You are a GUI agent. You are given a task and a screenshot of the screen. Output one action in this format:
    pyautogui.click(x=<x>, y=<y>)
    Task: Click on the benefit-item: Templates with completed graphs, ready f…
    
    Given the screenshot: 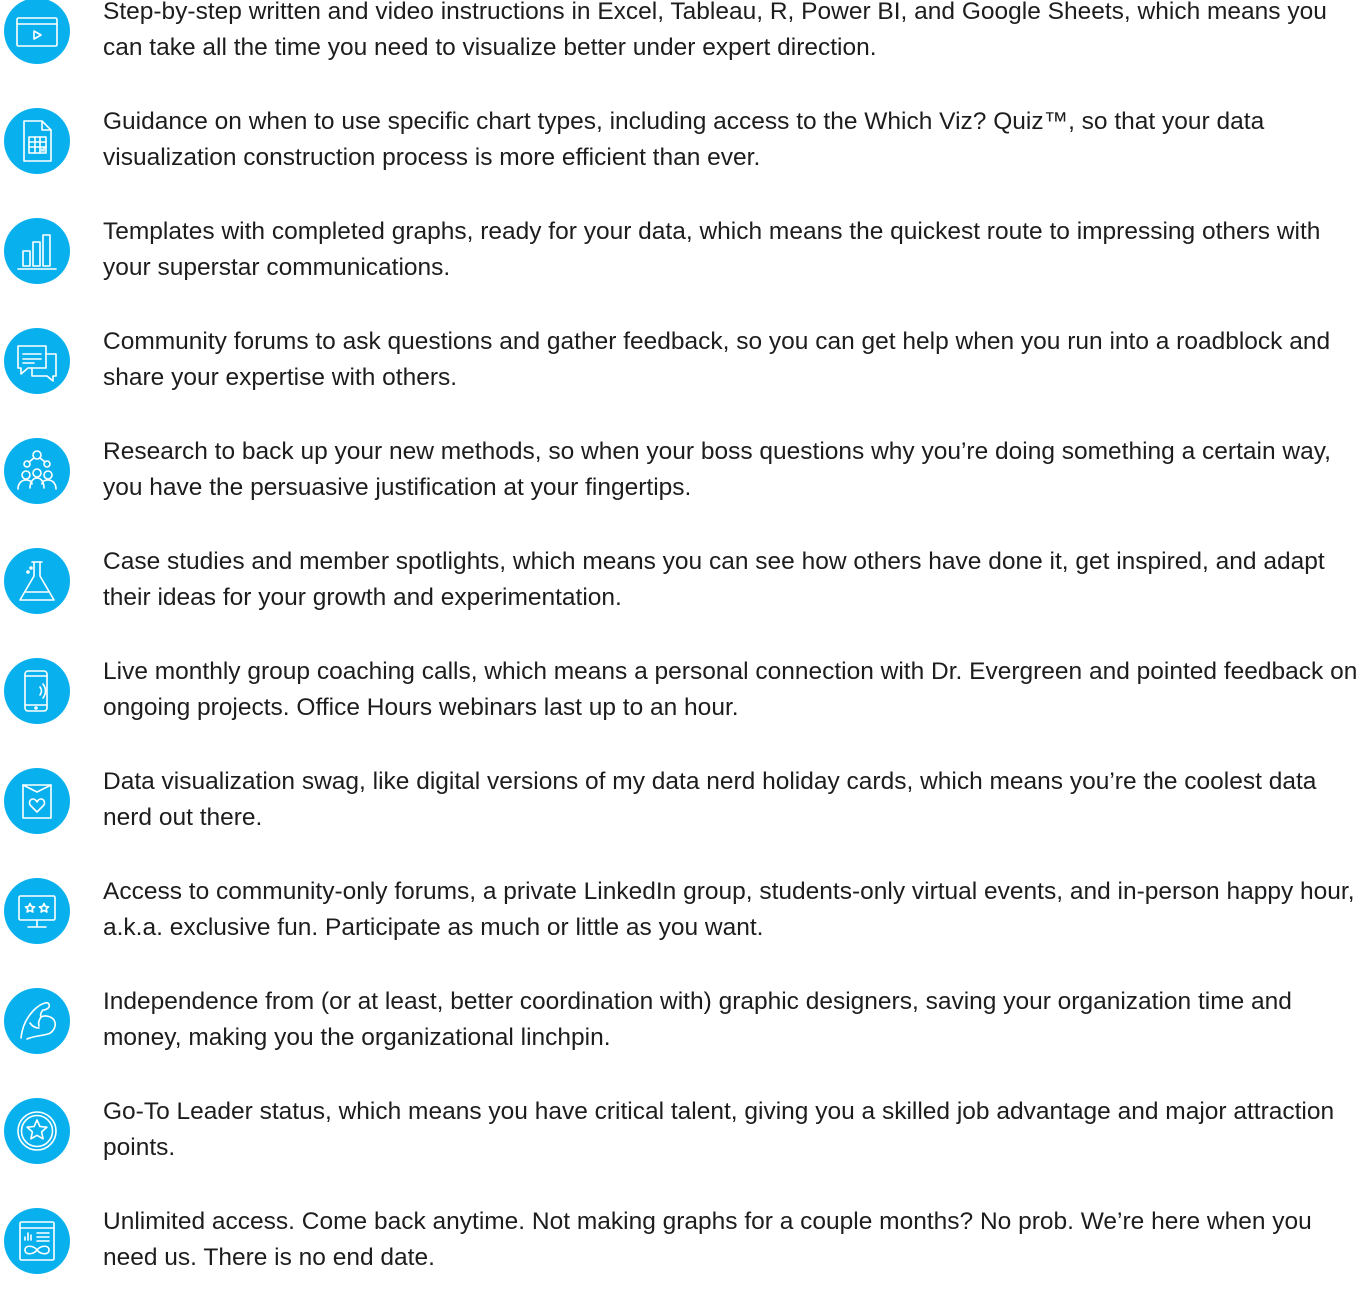 What is the action you would take?
    pyautogui.click(x=683, y=264)
    